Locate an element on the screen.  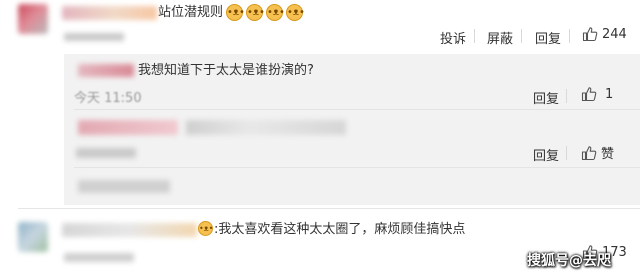
like-label: 赞 is located at coordinates (608, 154).